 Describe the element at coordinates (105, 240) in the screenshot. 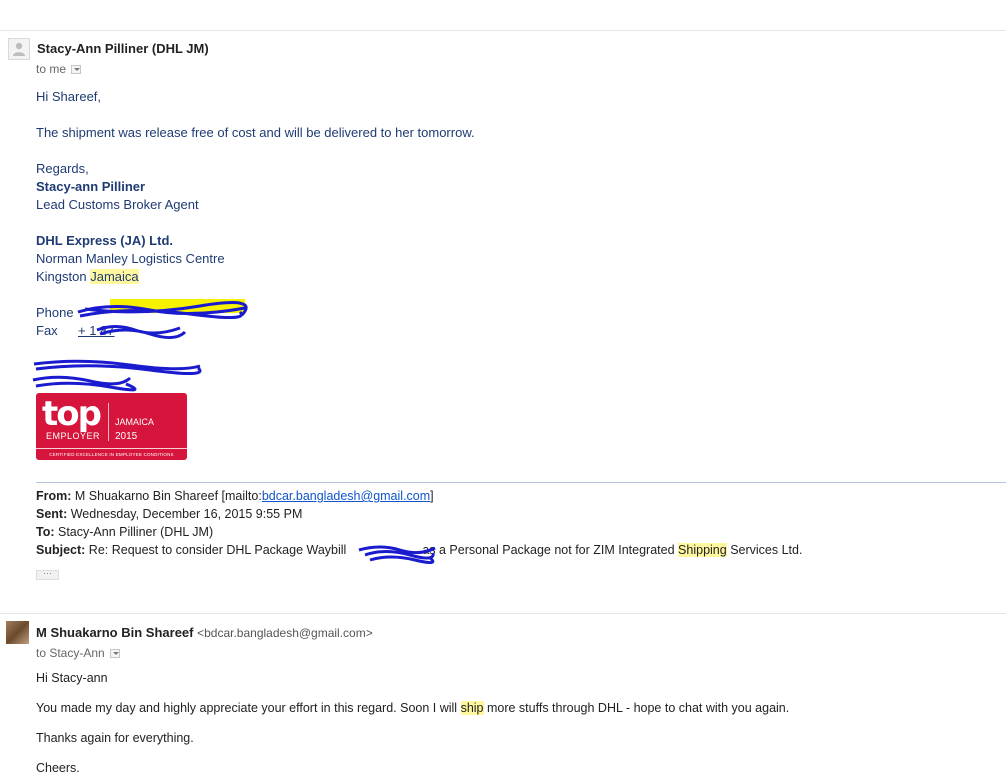

I see `sig-company: DHL Express (JA) Ltd.` at that location.